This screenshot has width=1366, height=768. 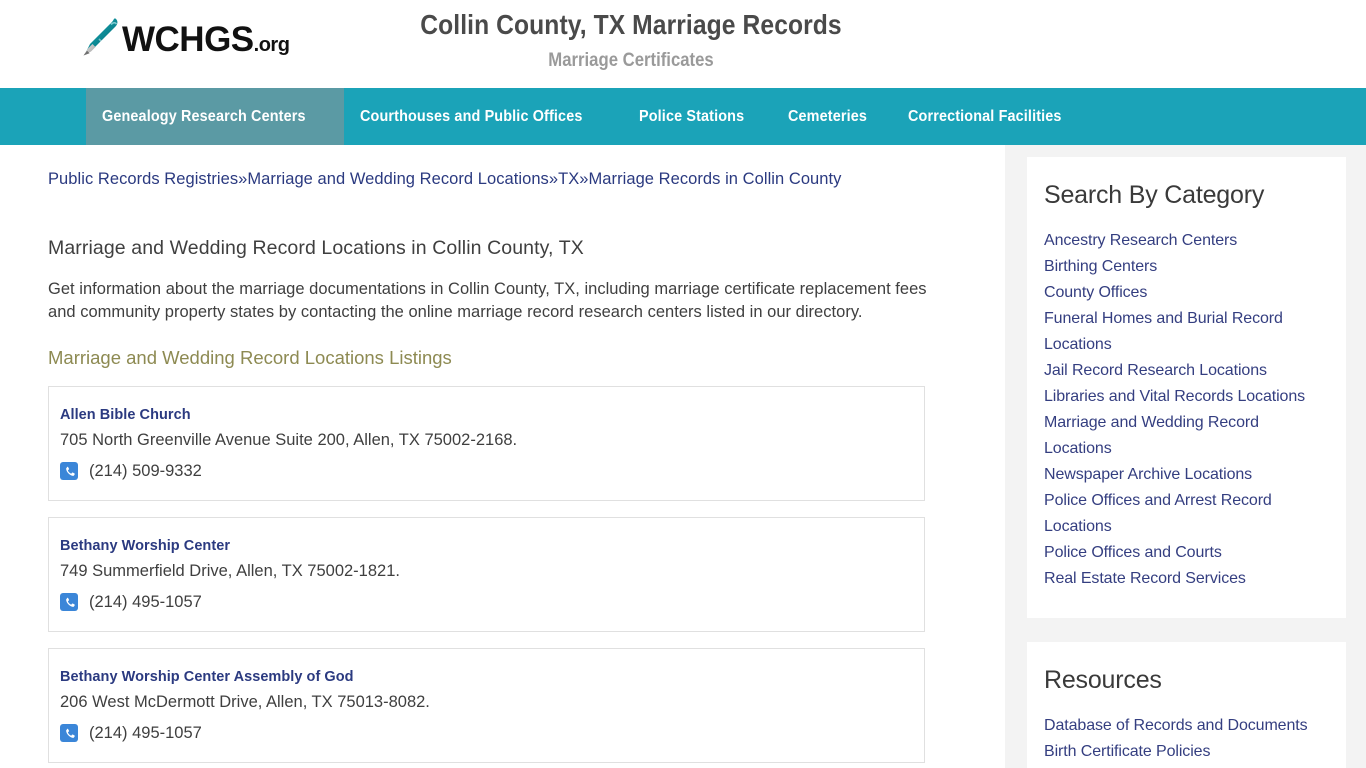 What do you see at coordinates (631, 24) in the screenshot?
I see `page-title: Collin County, TX Marriage Records` at bounding box center [631, 24].